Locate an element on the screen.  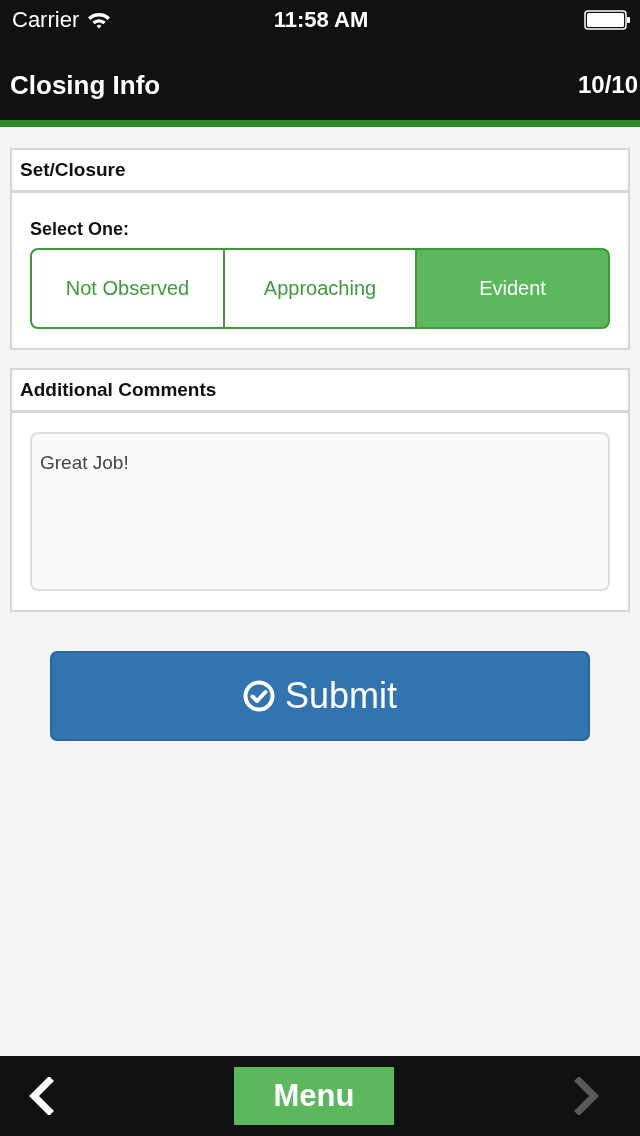
submit-button: Submit is located at coordinates (320, 696).